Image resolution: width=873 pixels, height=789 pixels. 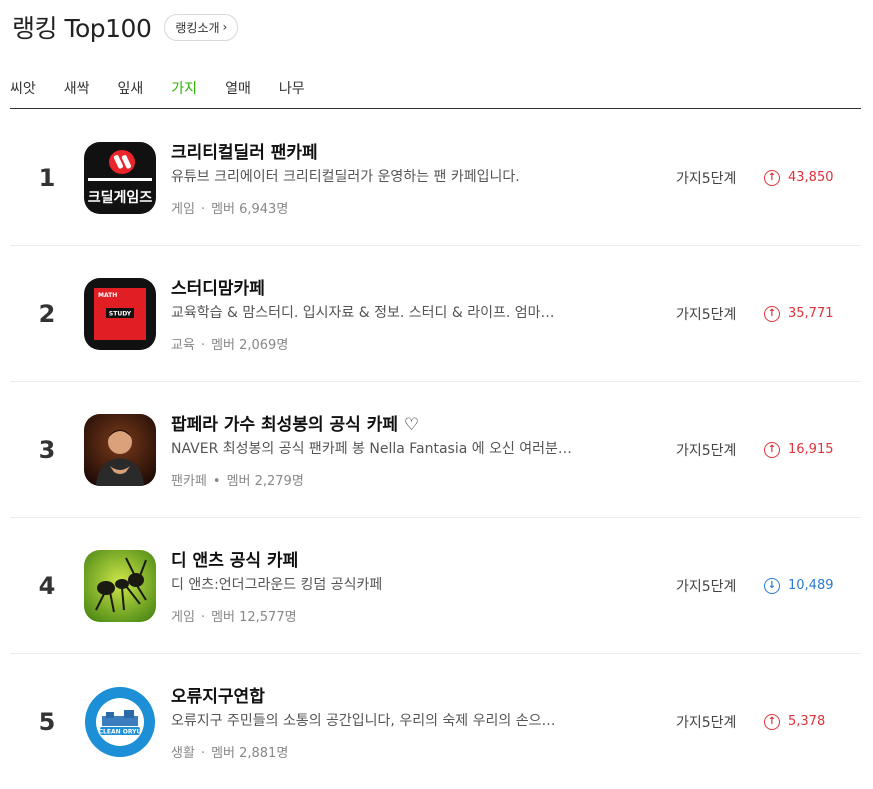 I want to click on cafe-thumbnail: CLEAN ORYU, so click(x=120, y=722).